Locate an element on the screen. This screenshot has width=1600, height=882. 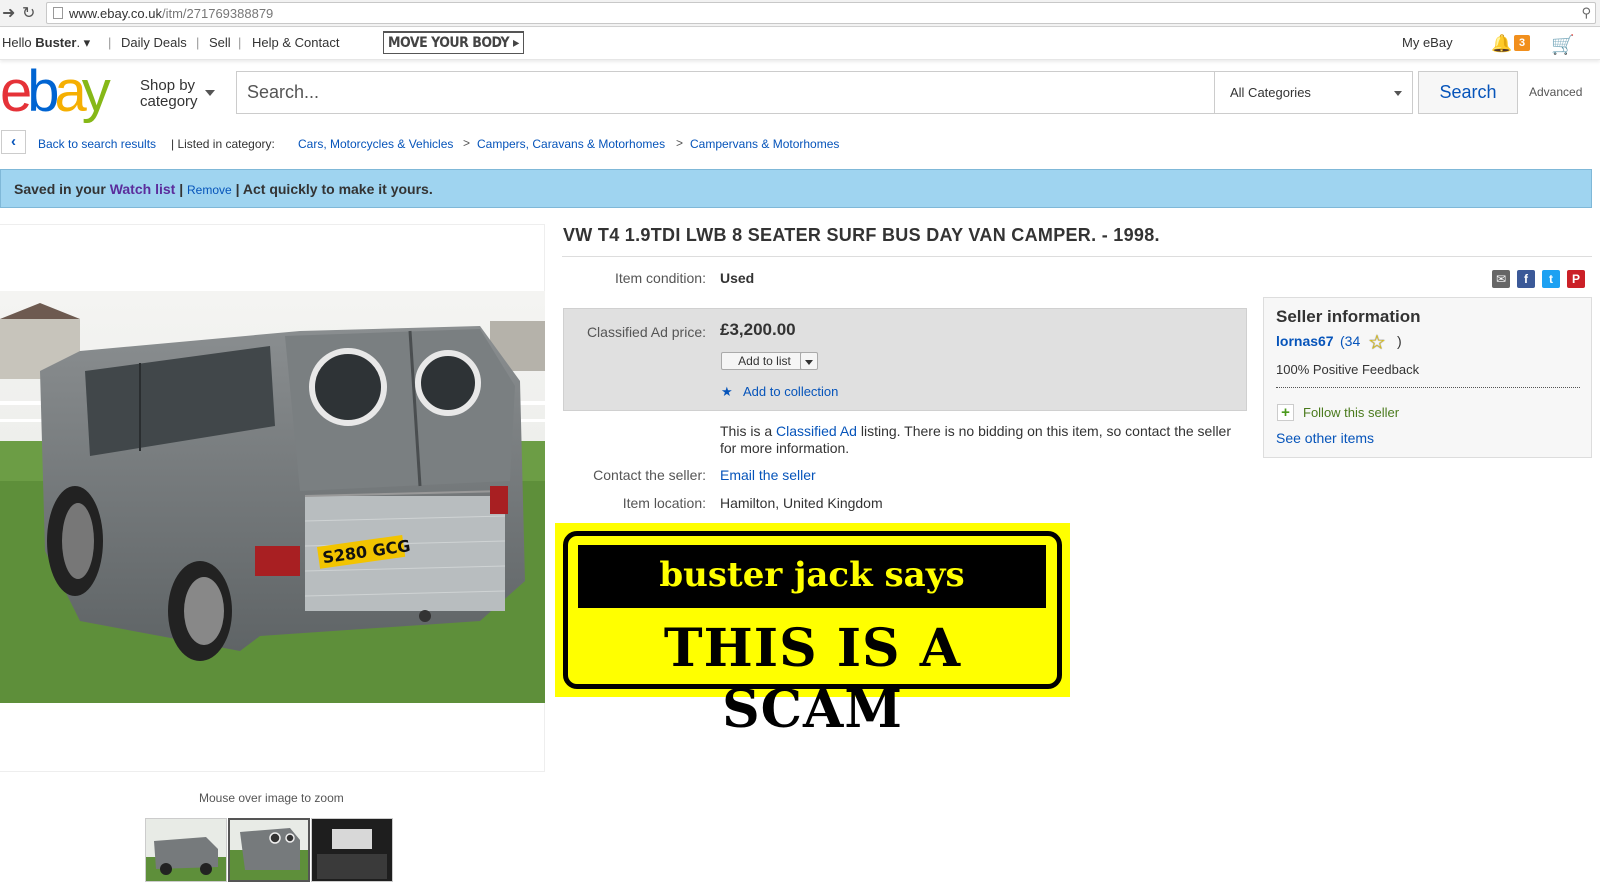
my-ebay-link: My eBay is located at coordinates (1427, 42).